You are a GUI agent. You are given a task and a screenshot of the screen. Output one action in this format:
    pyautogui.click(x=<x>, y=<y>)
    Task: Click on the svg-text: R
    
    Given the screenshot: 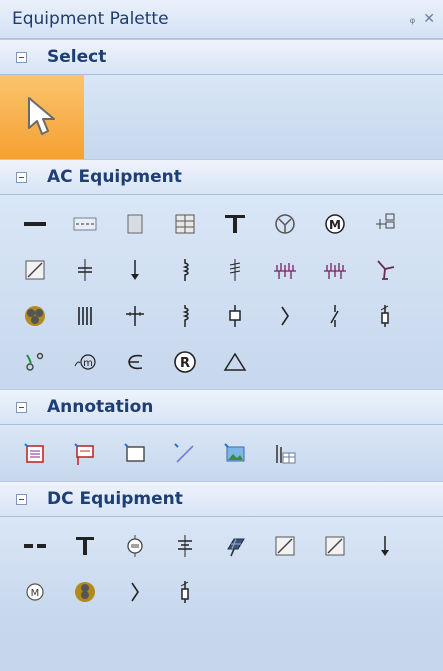 What is the action you would take?
    pyautogui.click(x=185, y=363)
    